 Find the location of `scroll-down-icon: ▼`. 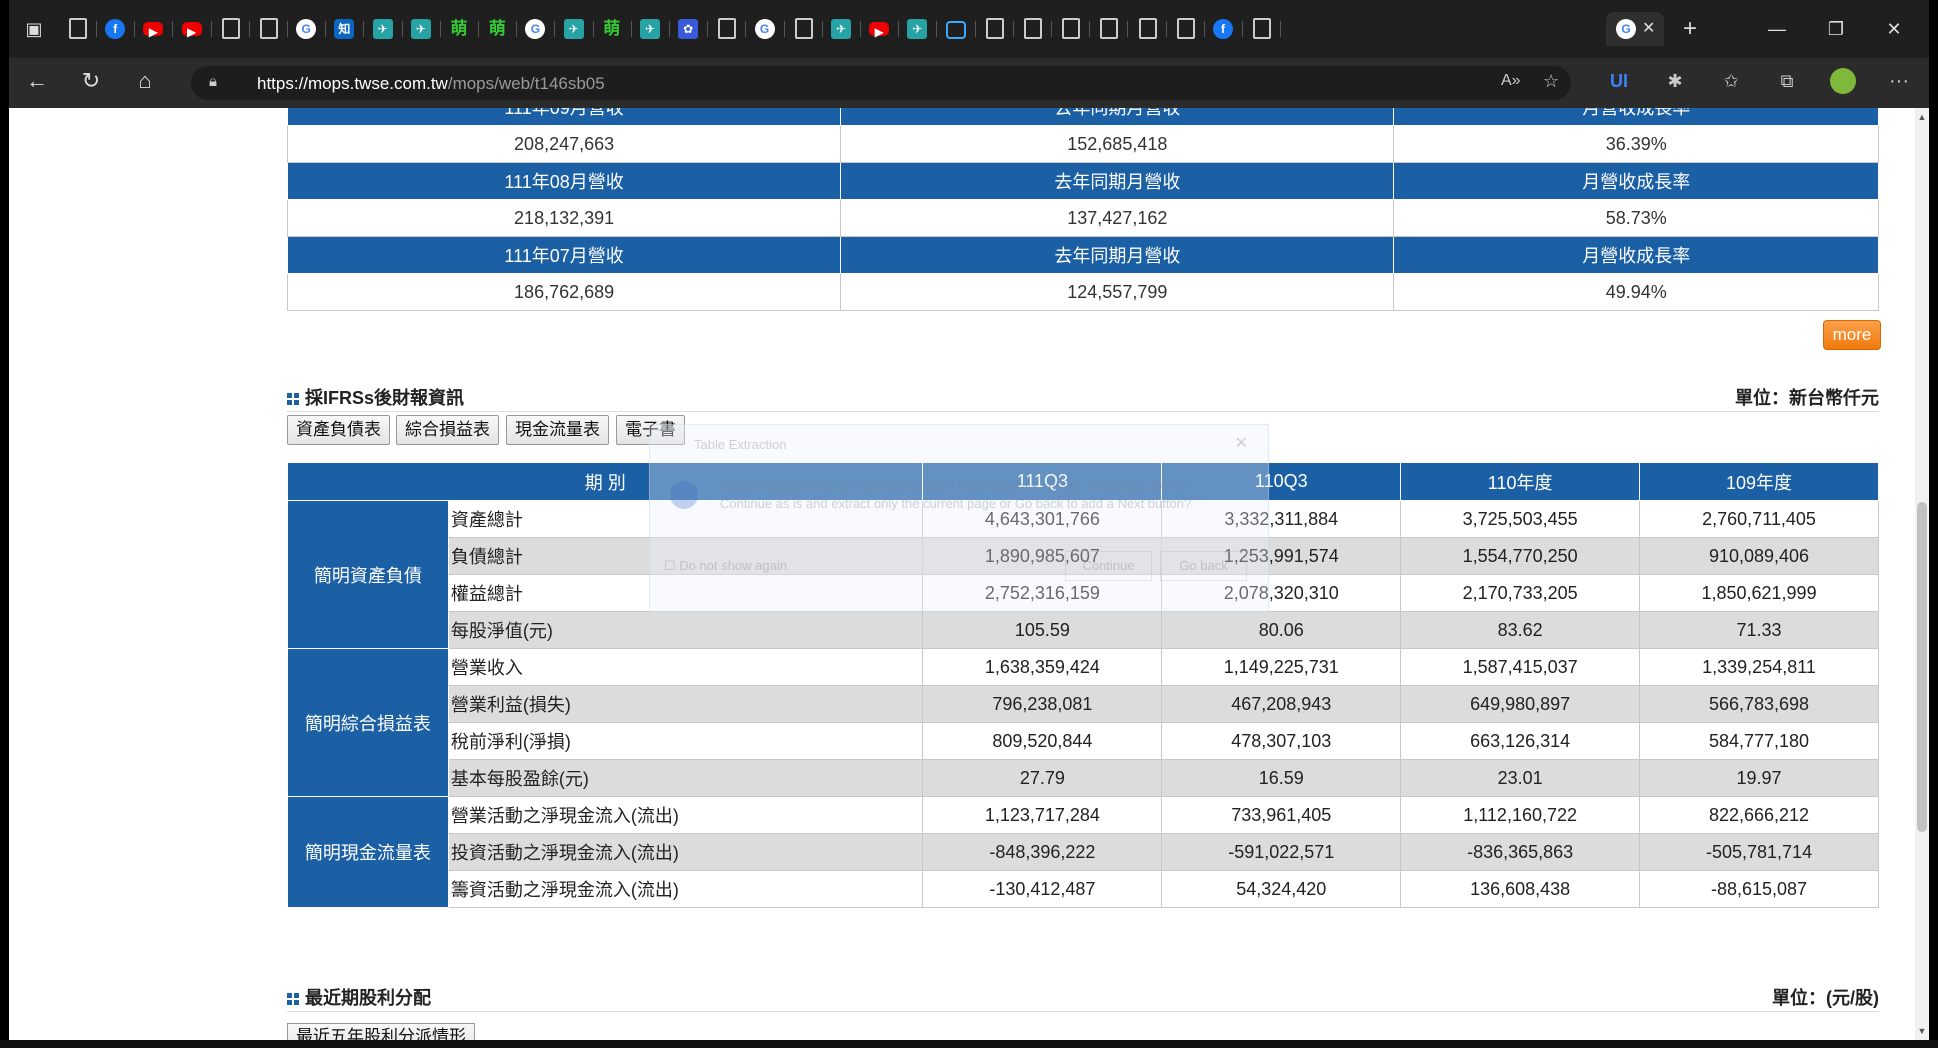

scroll-down-icon: ▼ is located at coordinates (1922, 1031).